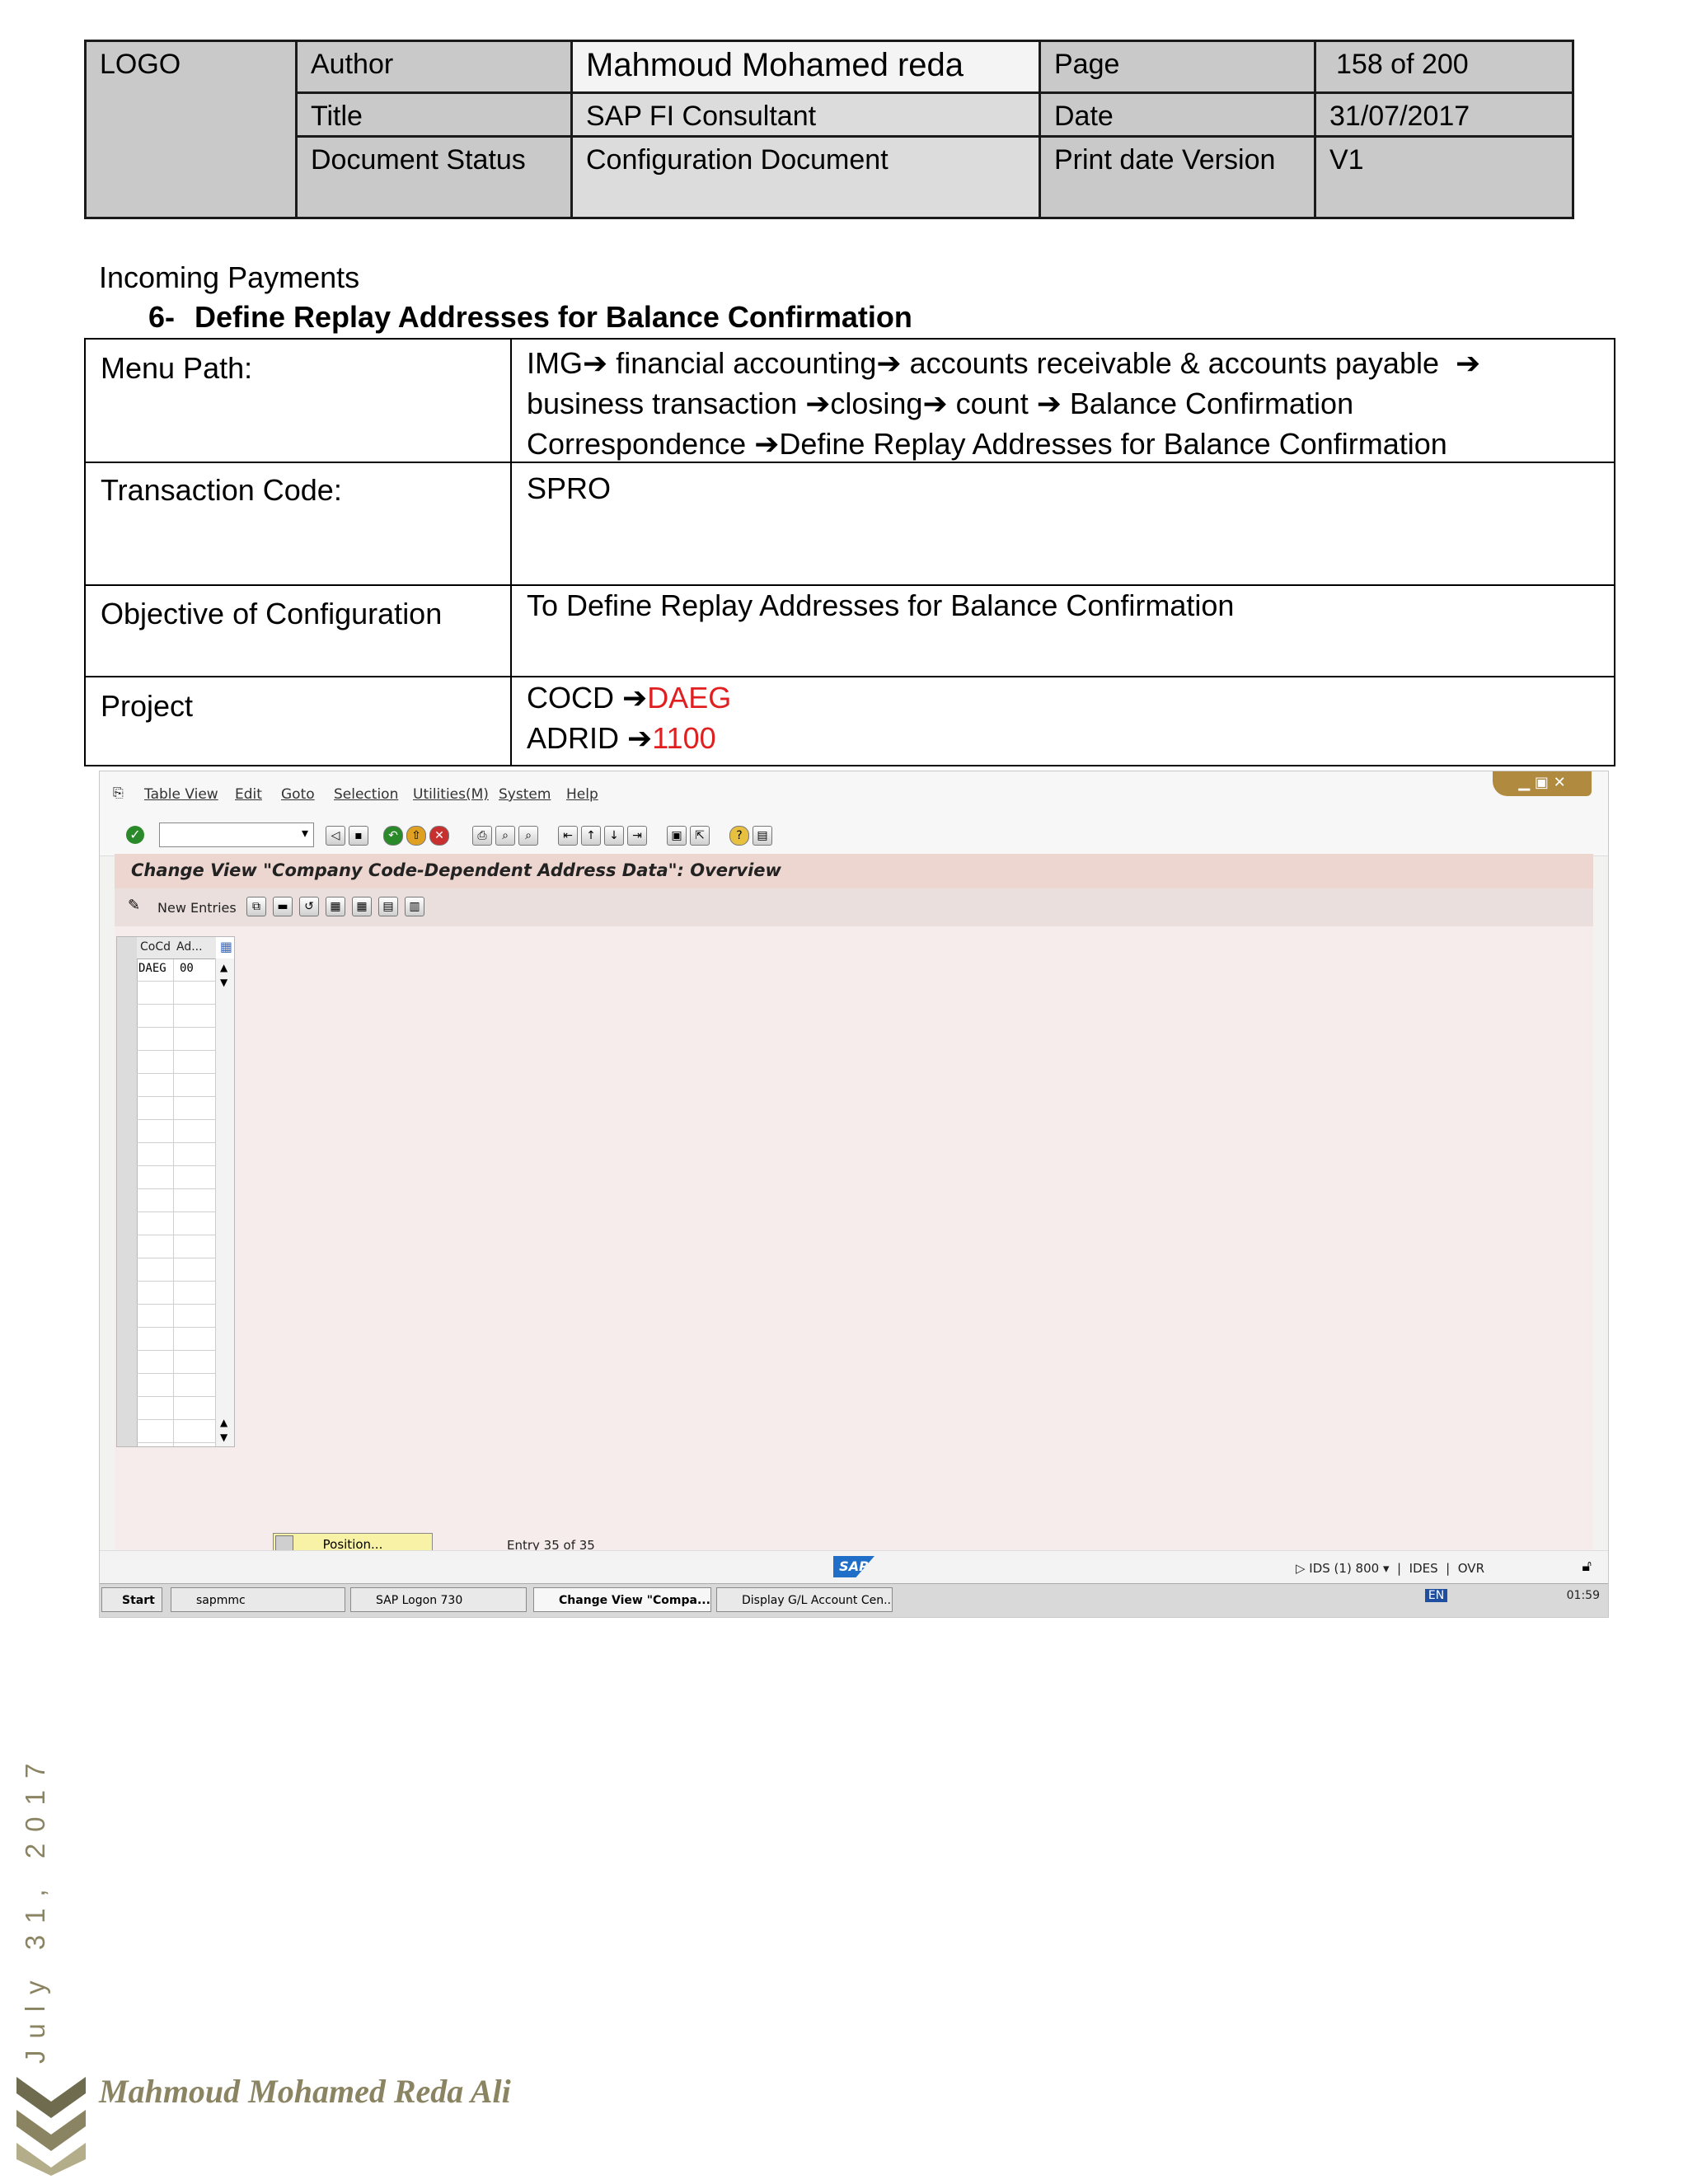 This screenshot has width=1688, height=2184. What do you see at coordinates (336, 906) in the screenshot?
I see `select-all-icon: ▦` at bounding box center [336, 906].